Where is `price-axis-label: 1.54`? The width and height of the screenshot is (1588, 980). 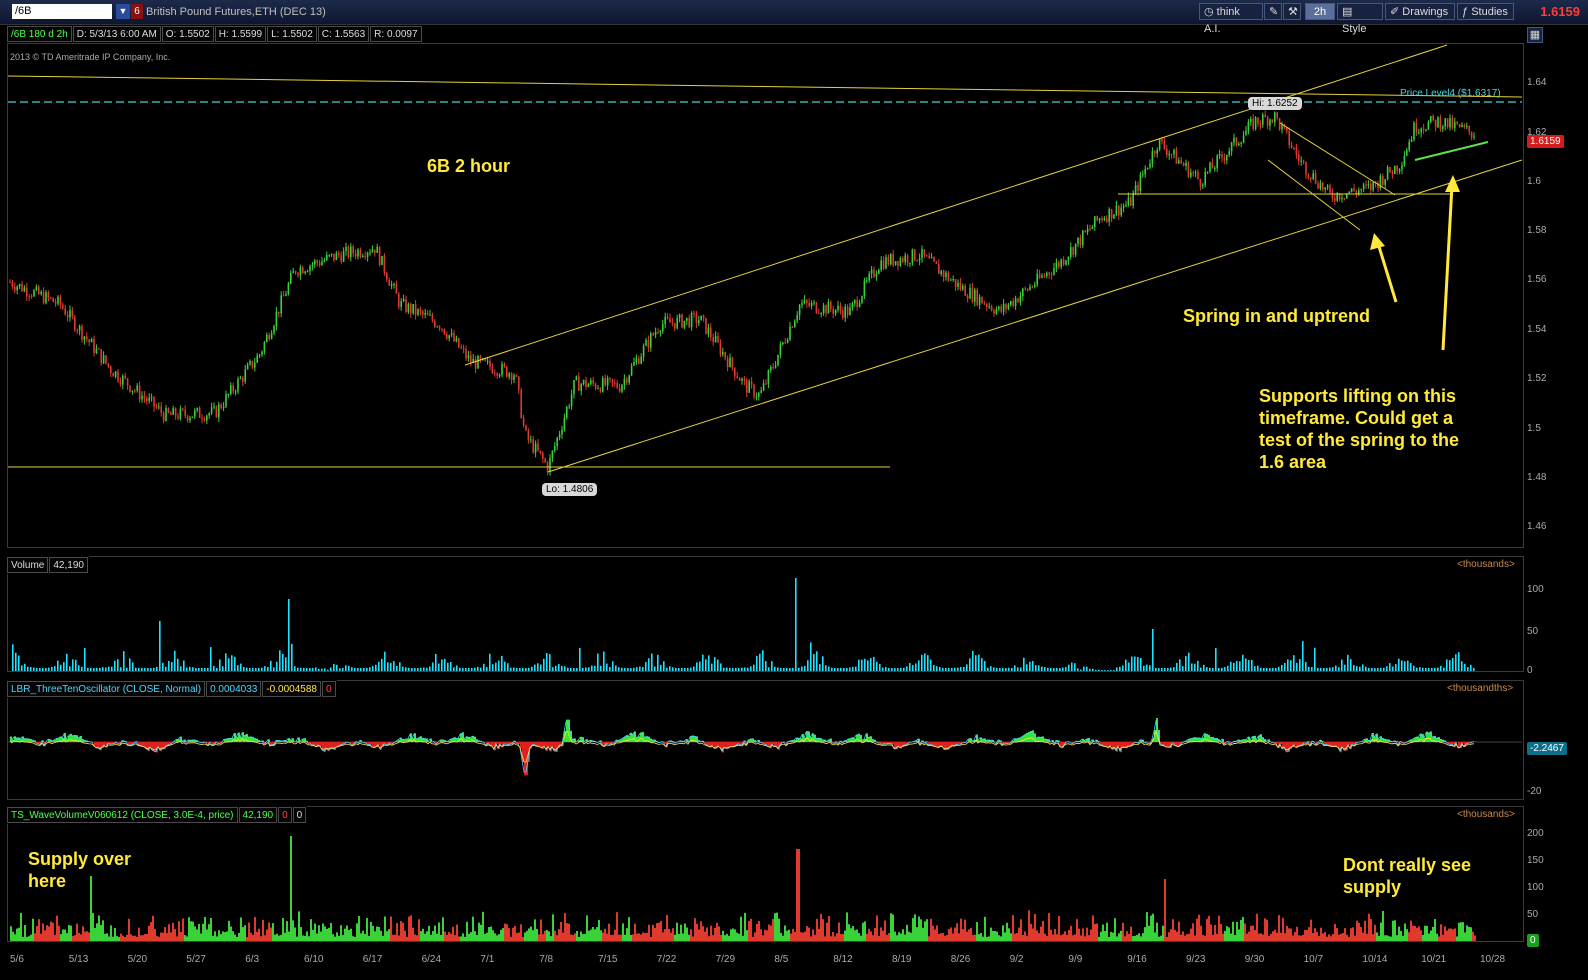 price-axis-label: 1.54 is located at coordinates (1537, 329).